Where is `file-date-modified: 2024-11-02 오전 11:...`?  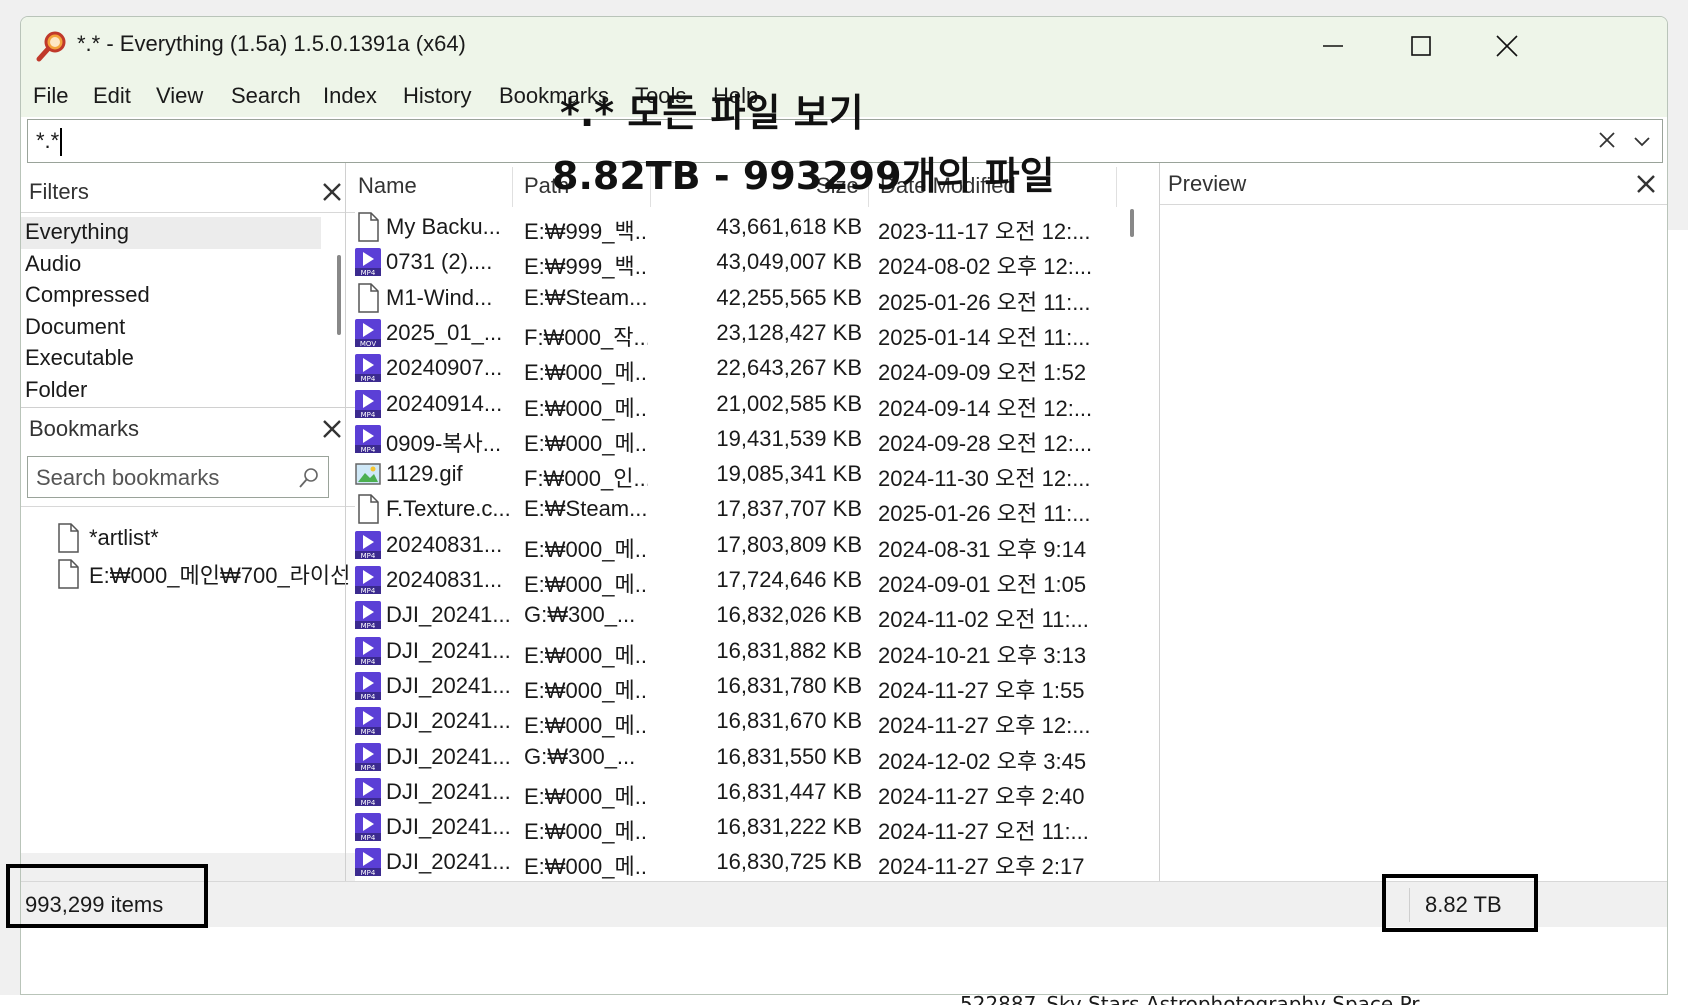 file-date-modified: 2024-11-02 오전 11:... is located at coordinates (983, 620).